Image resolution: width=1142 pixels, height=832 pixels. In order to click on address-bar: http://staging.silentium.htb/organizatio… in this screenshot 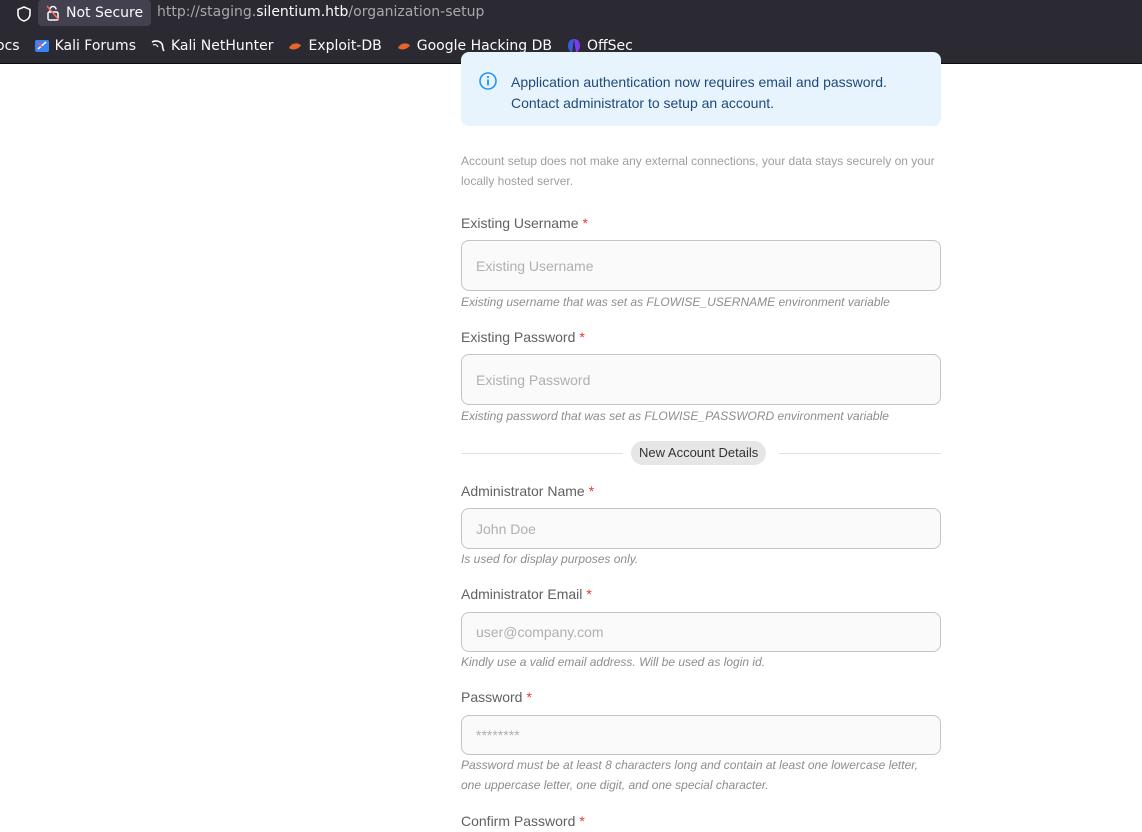, I will do `click(320, 12)`.